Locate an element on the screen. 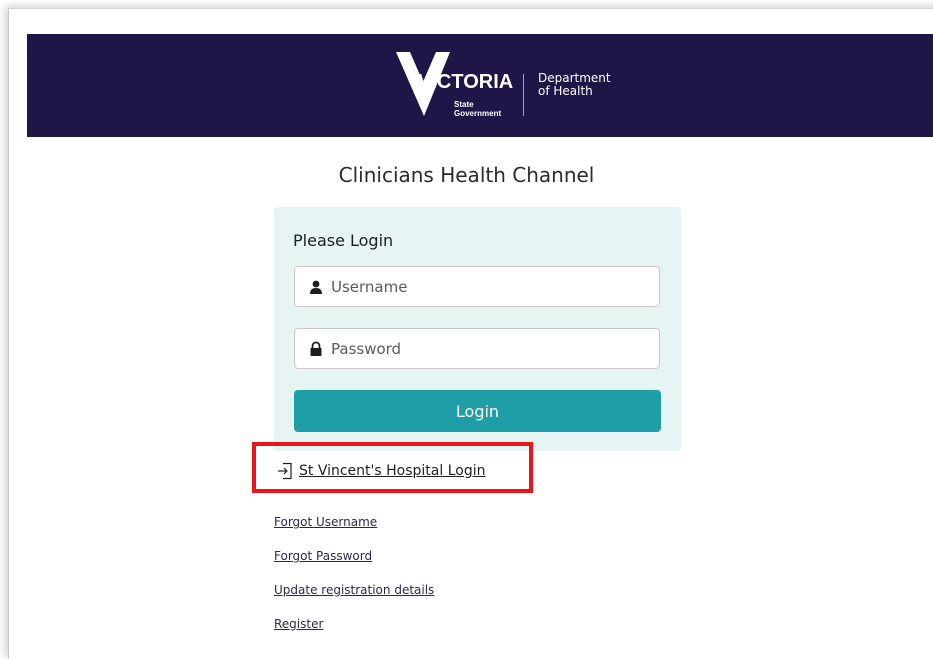 This screenshot has height=659, width=933. sign-in-icon is located at coordinates (285, 471).